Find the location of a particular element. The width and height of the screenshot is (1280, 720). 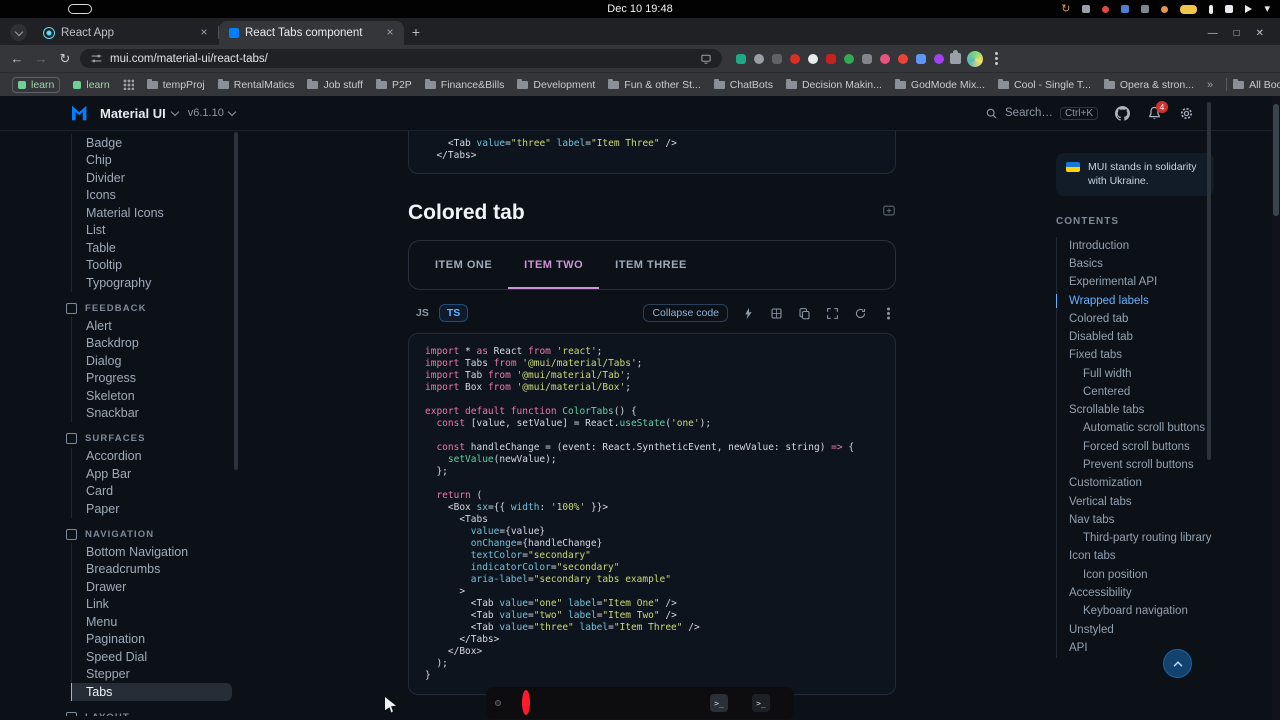

toc-item-experimental-api: Experimental API is located at coordinates (1151, 283).